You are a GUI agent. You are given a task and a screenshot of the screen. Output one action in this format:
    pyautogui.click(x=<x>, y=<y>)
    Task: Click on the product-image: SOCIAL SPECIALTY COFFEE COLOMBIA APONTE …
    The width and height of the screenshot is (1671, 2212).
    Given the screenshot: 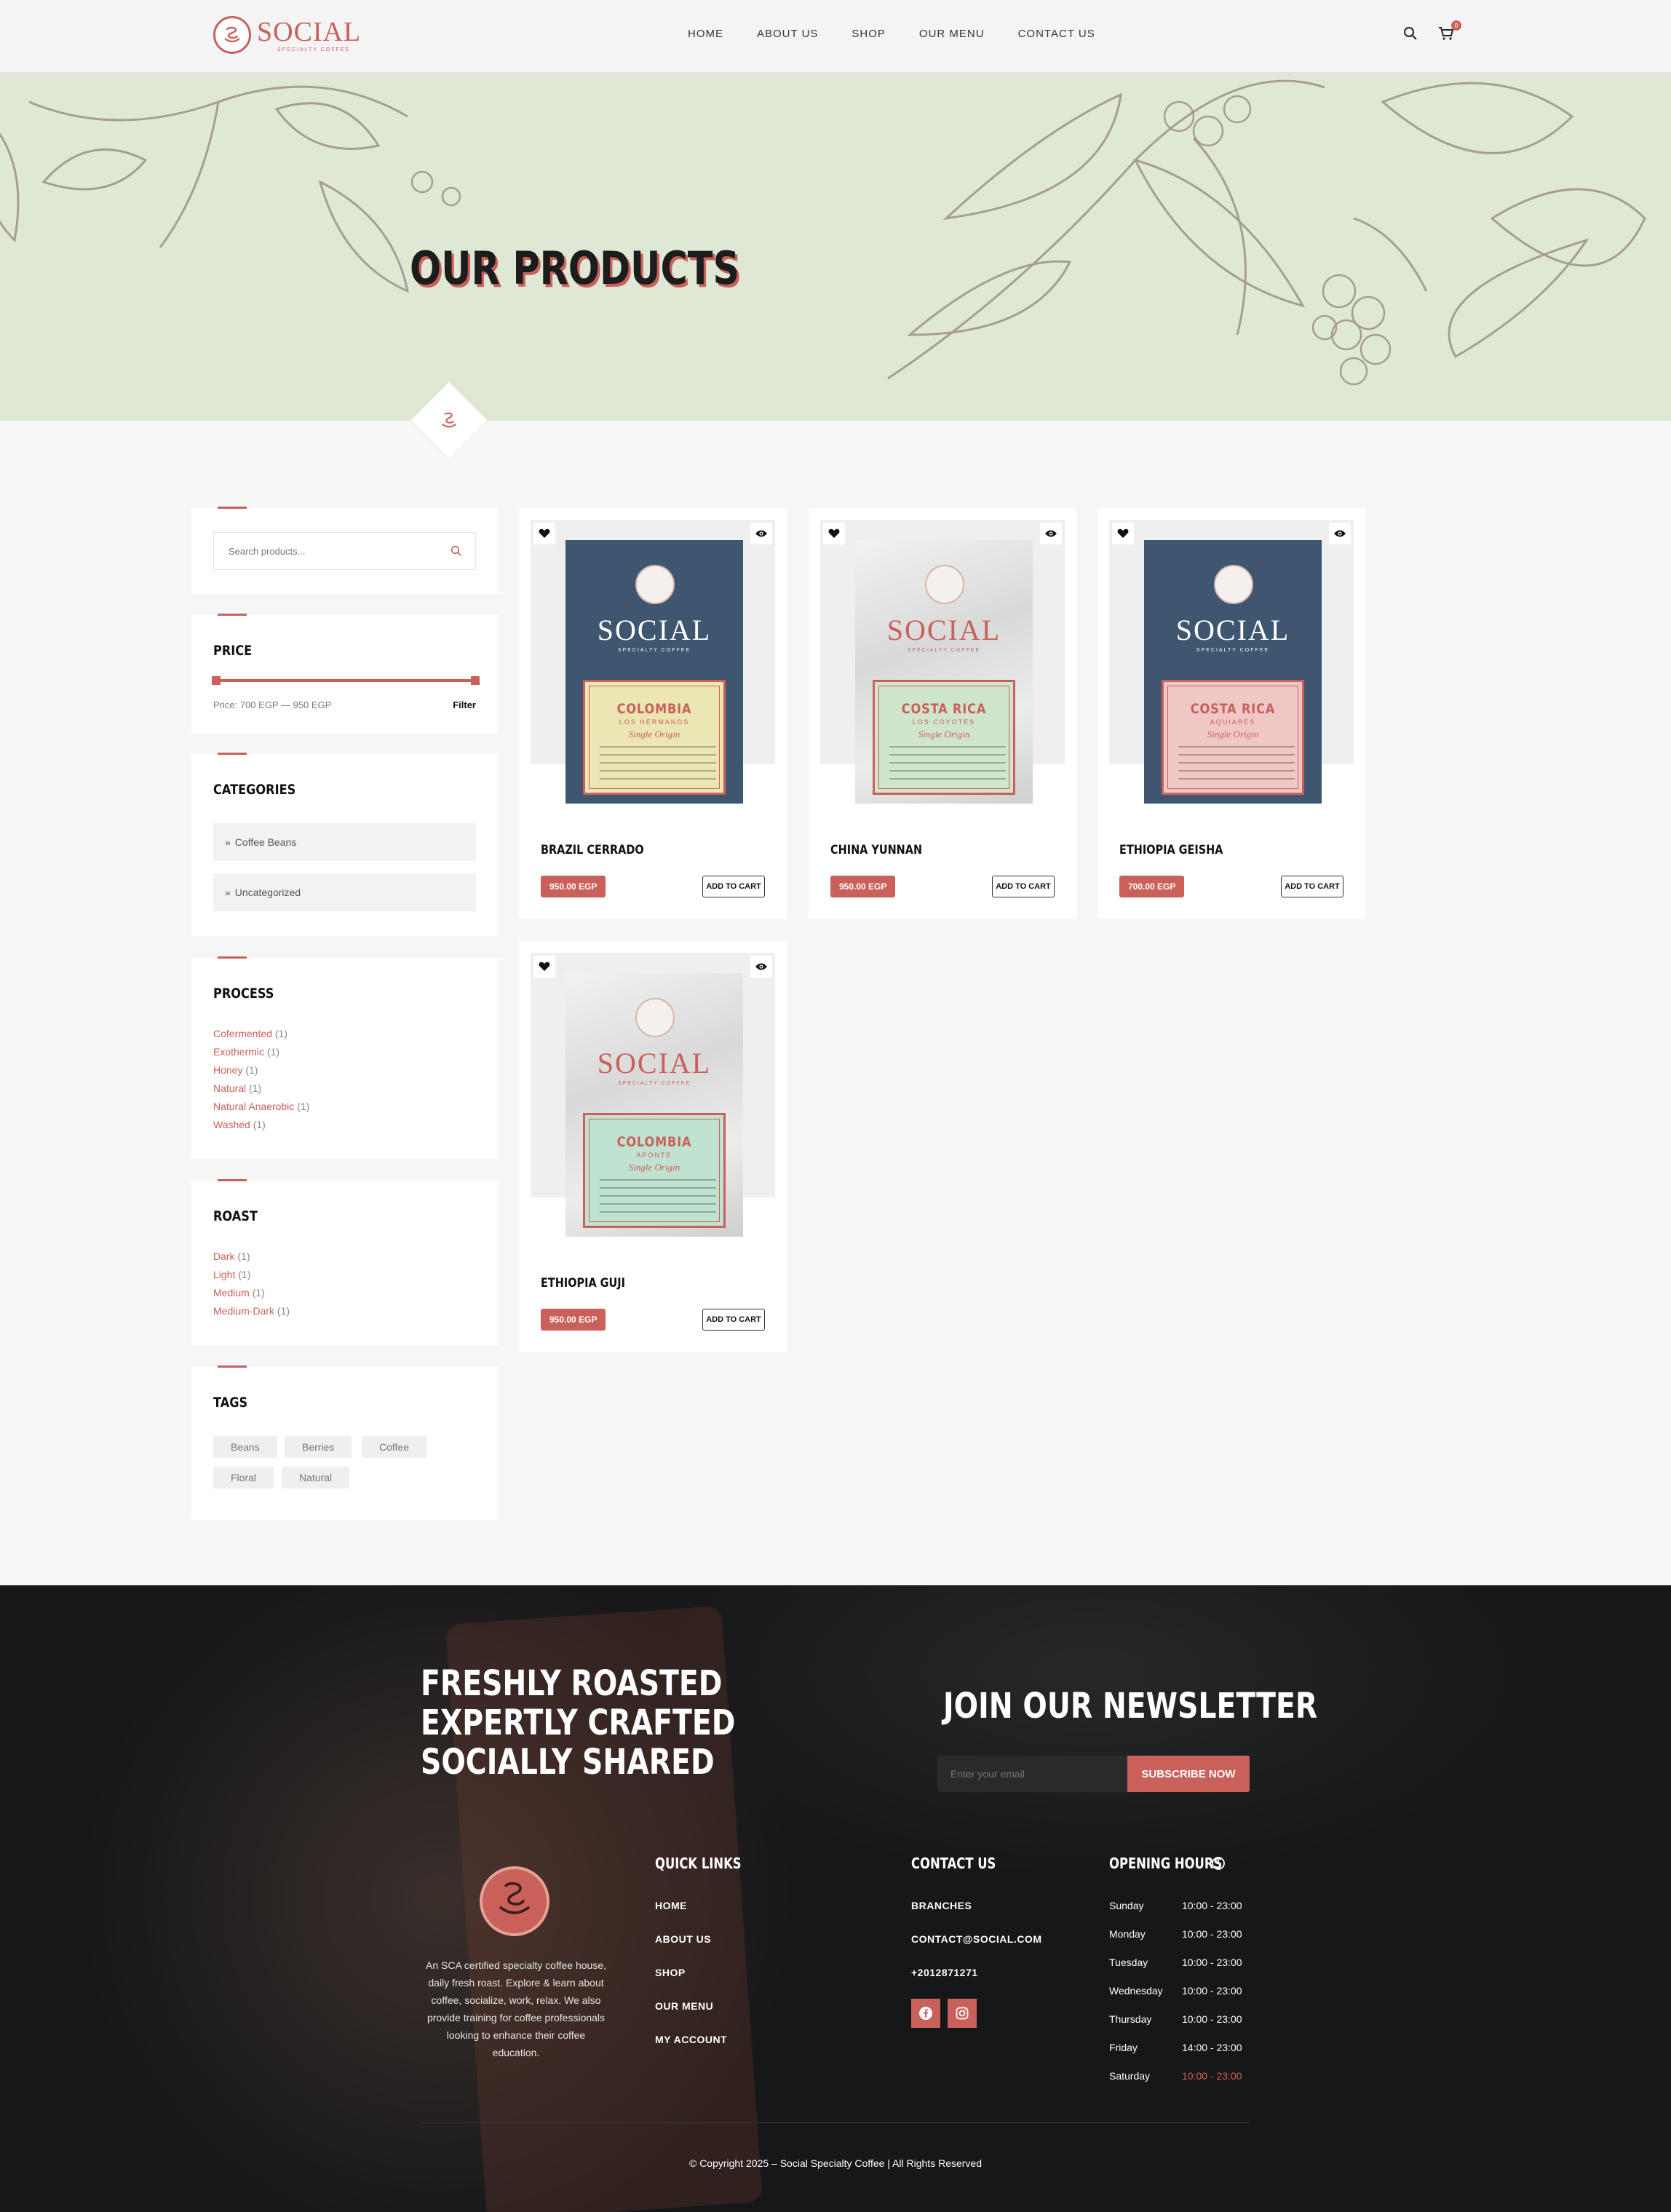 What is the action you would take?
    pyautogui.click(x=653, y=1095)
    